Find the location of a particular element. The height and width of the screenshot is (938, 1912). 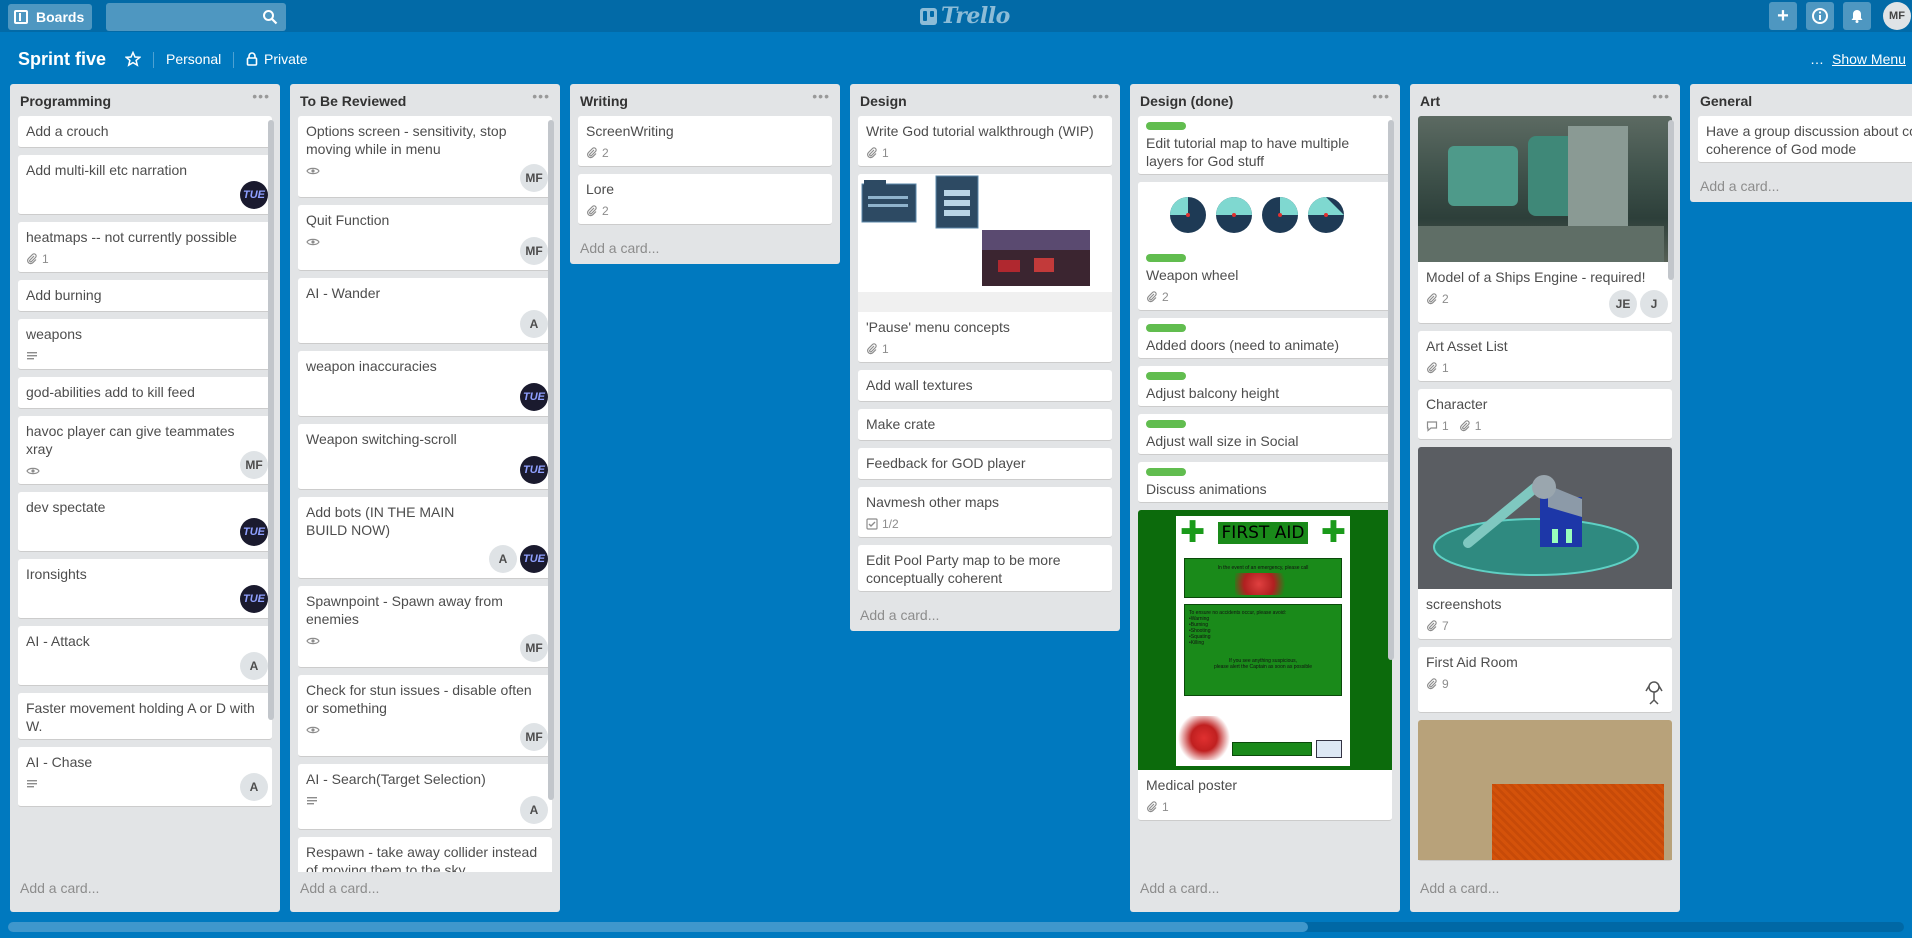

member-avatar: J is located at coordinates (1654, 304).